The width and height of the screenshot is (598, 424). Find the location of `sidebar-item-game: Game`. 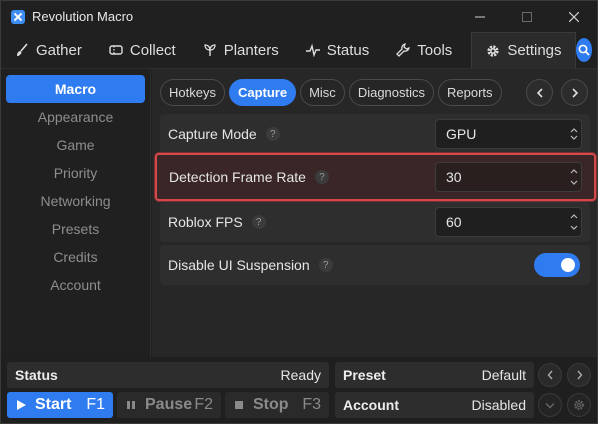

sidebar-item-game: Game is located at coordinates (75, 145).